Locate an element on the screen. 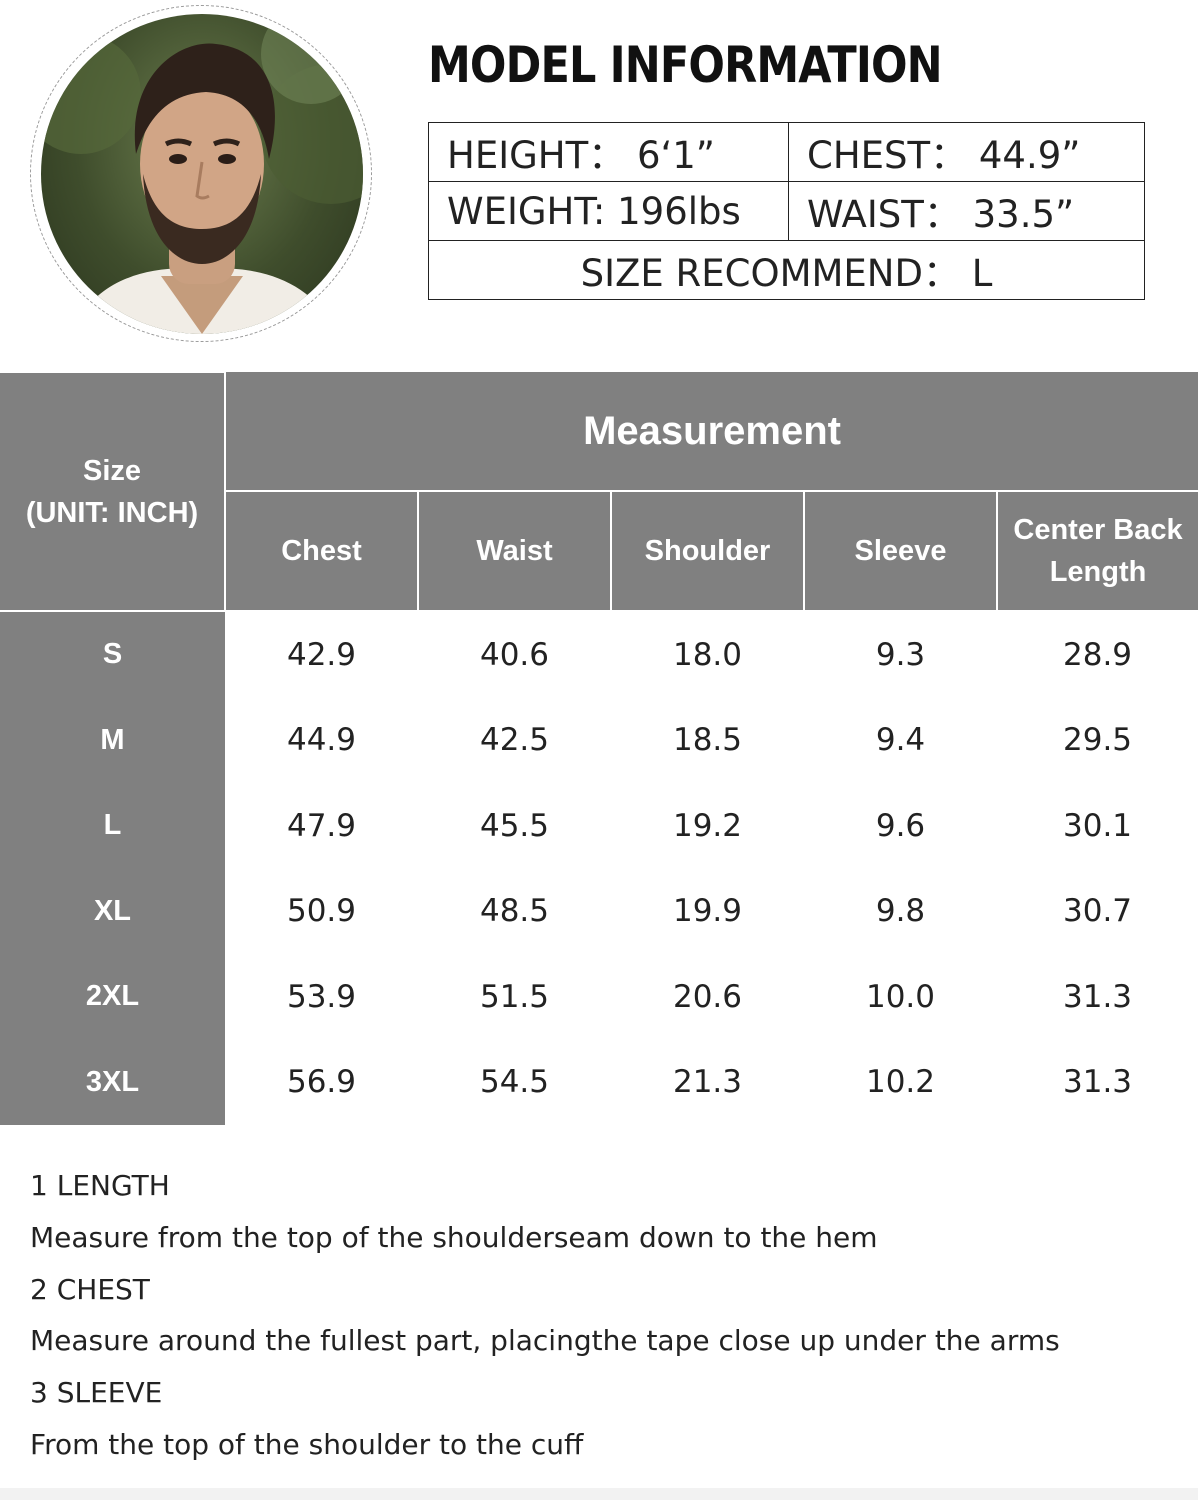 The image size is (1198, 1500). table-cell: 54.5 is located at coordinates (514, 1082).